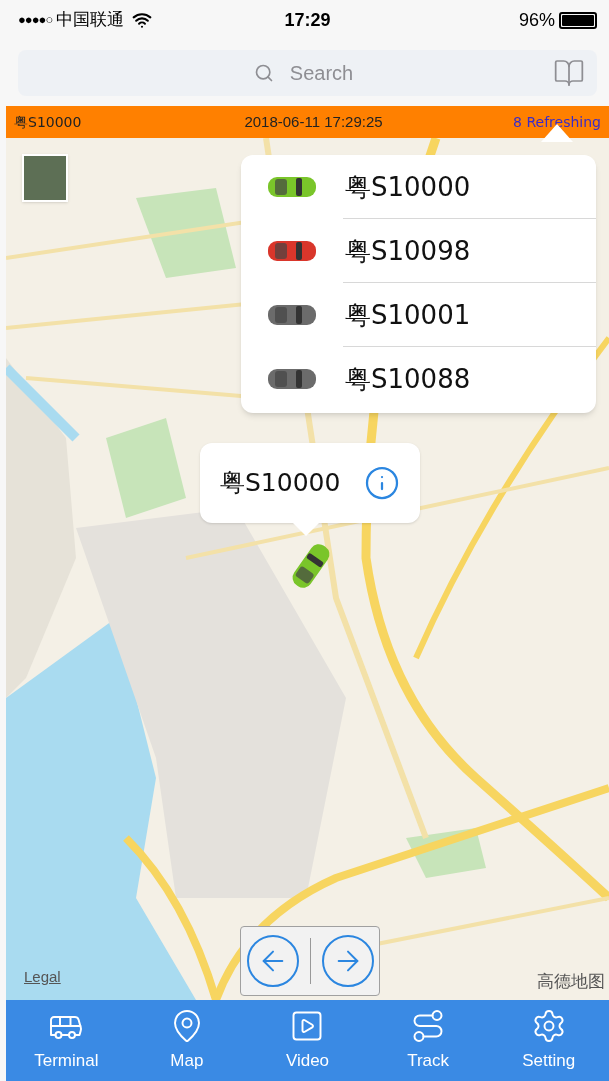 This screenshot has height=1081, width=609. I want to click on clock-time: 17:29, so click(307, 20).